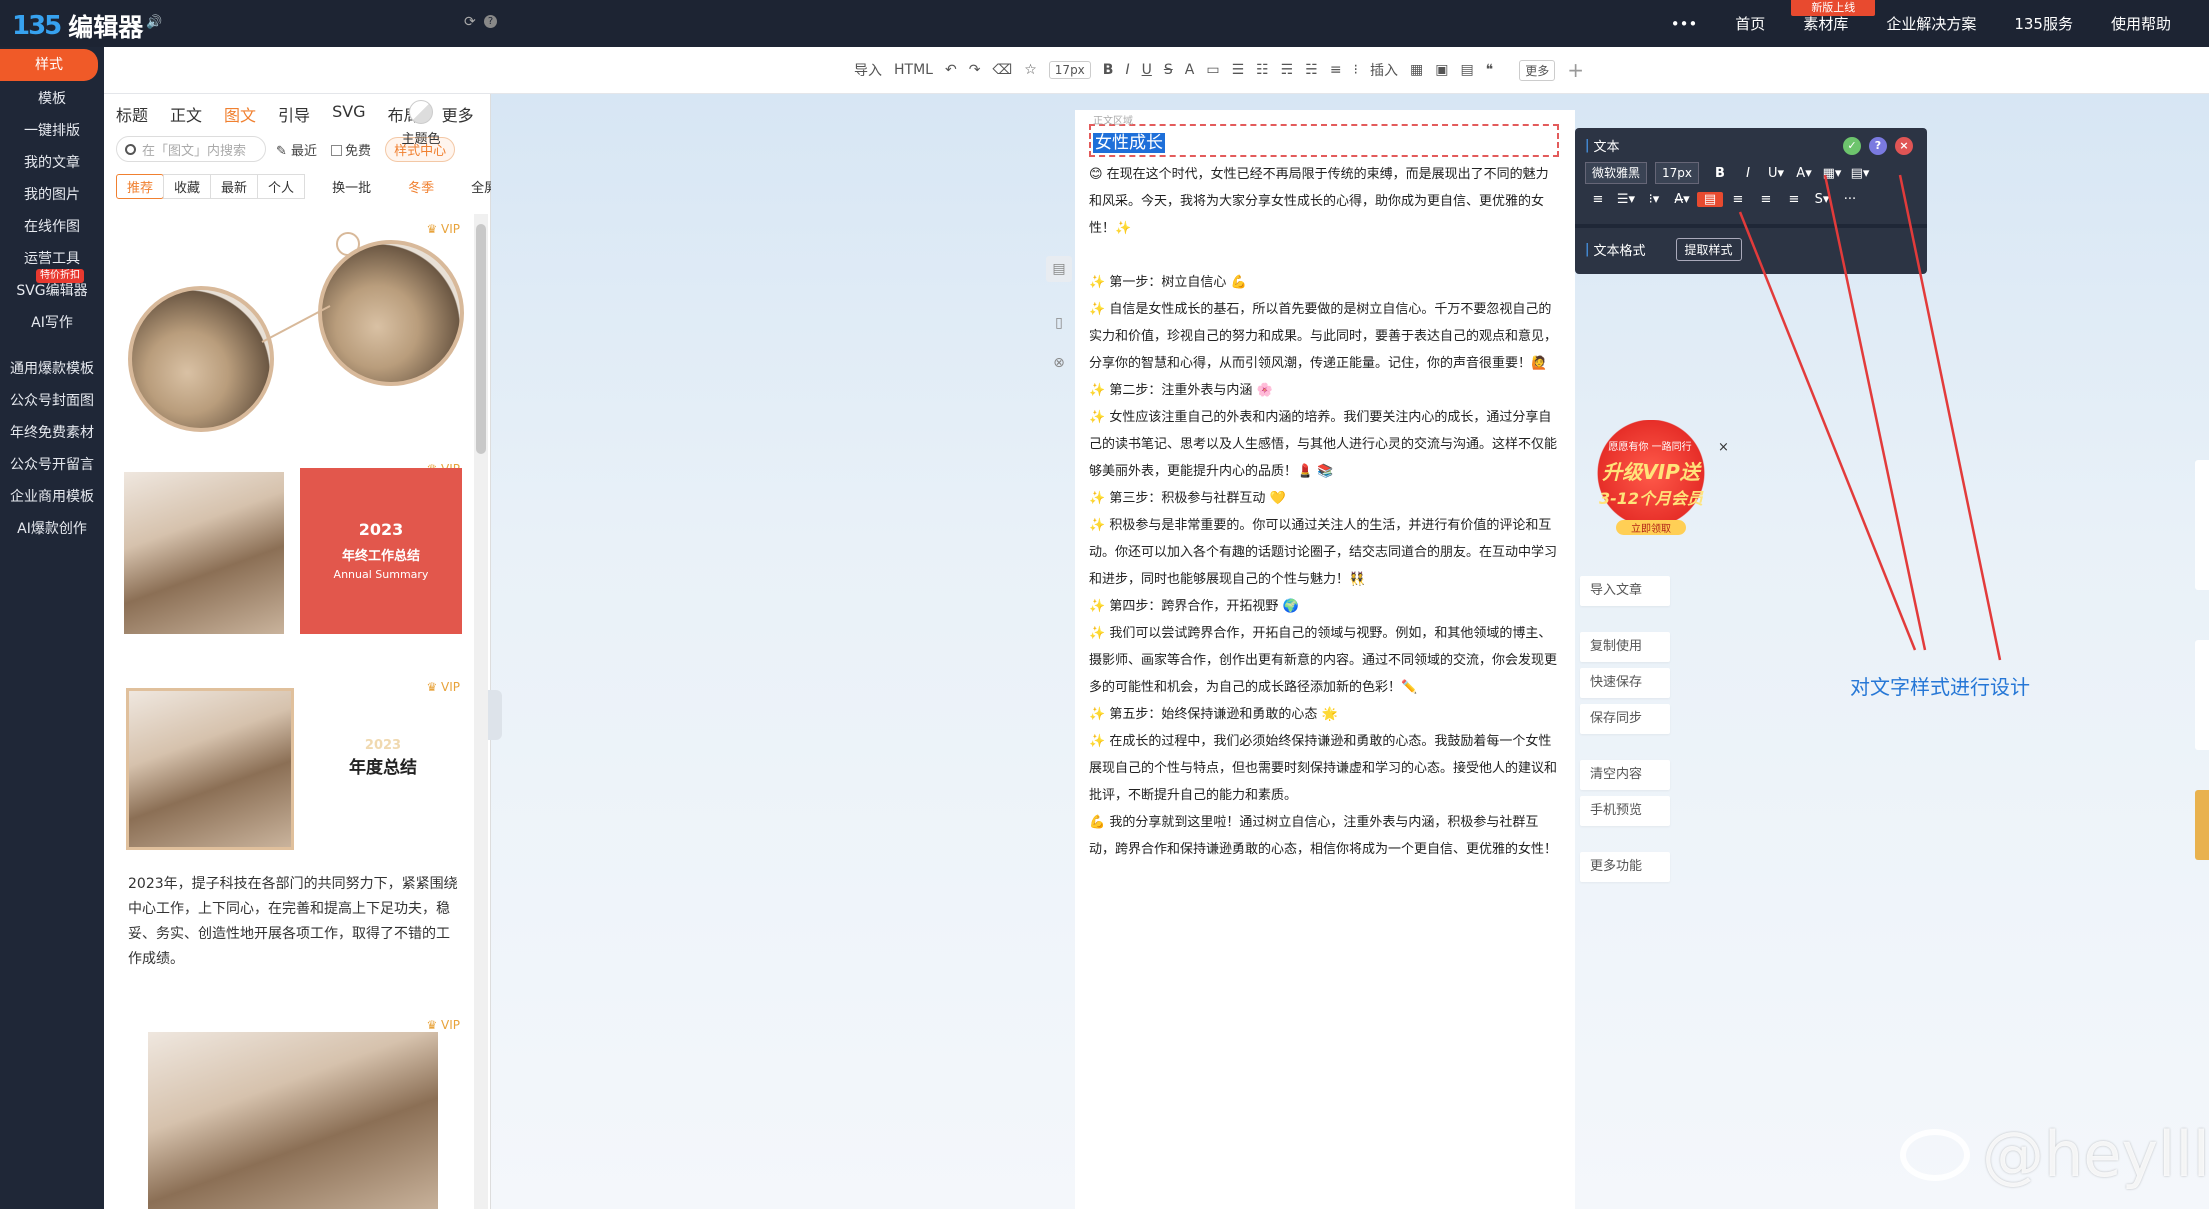  I want to click on tab-body: 正文, so click(186, 114).